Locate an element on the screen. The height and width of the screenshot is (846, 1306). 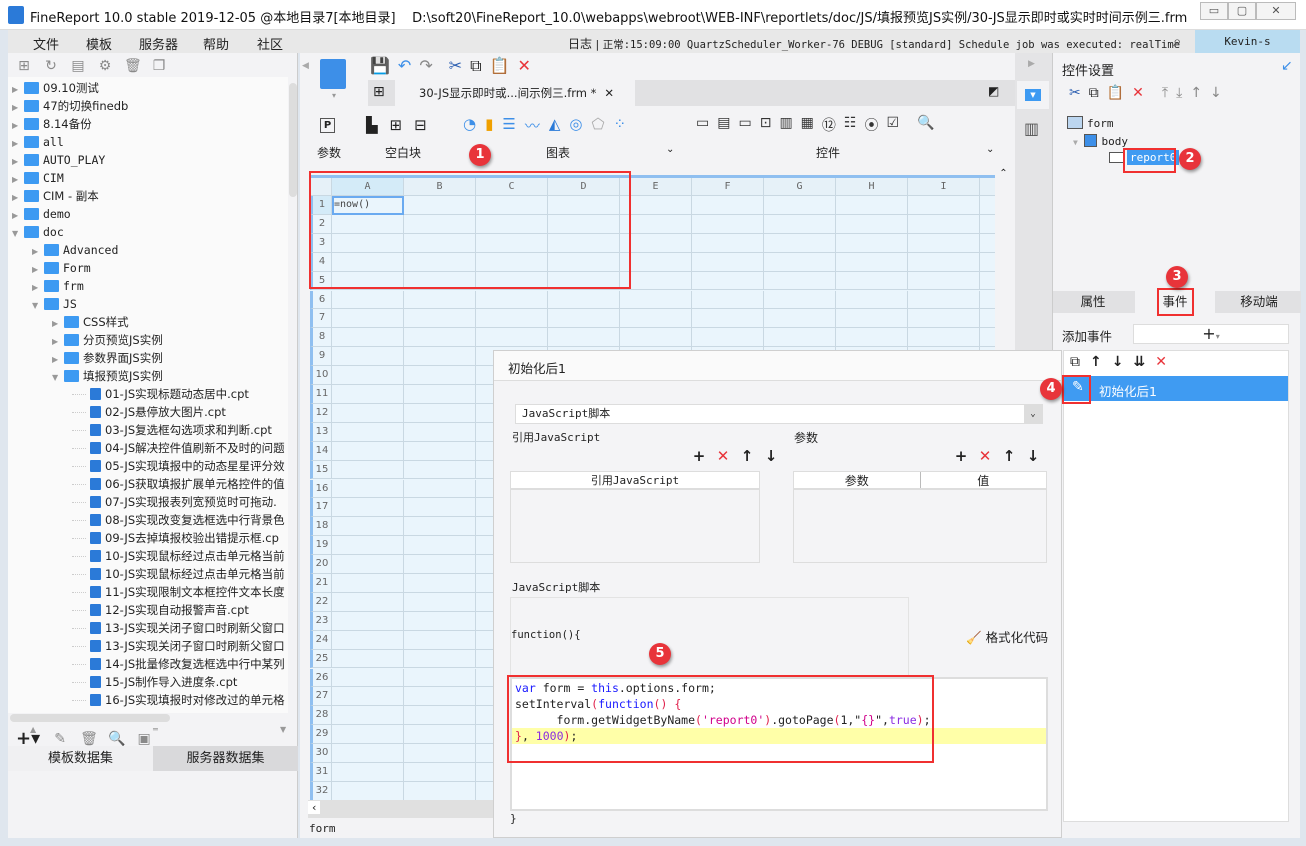
row-header: 18 is located at coordinates (321, 527).